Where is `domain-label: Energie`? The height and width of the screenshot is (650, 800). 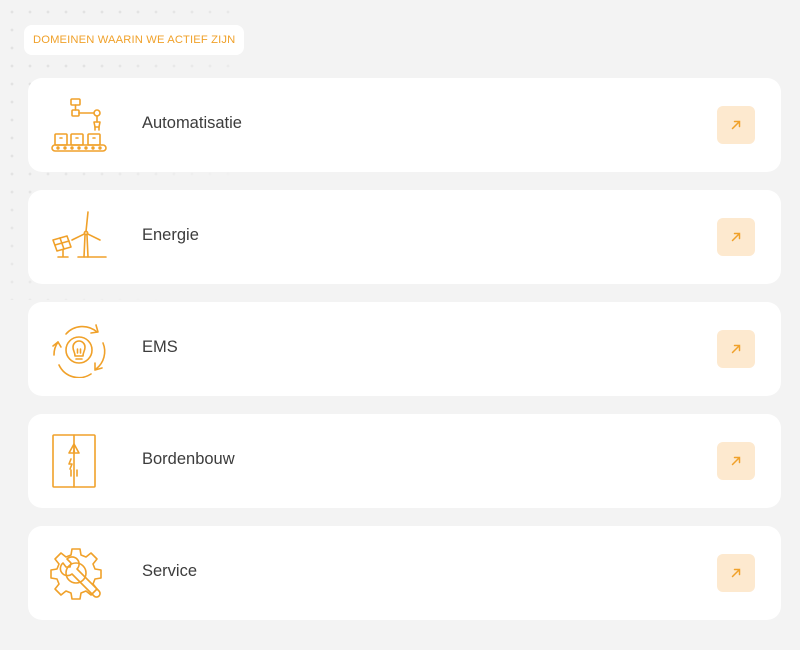 domain-label: Energie is located at coordinates (170, 235).